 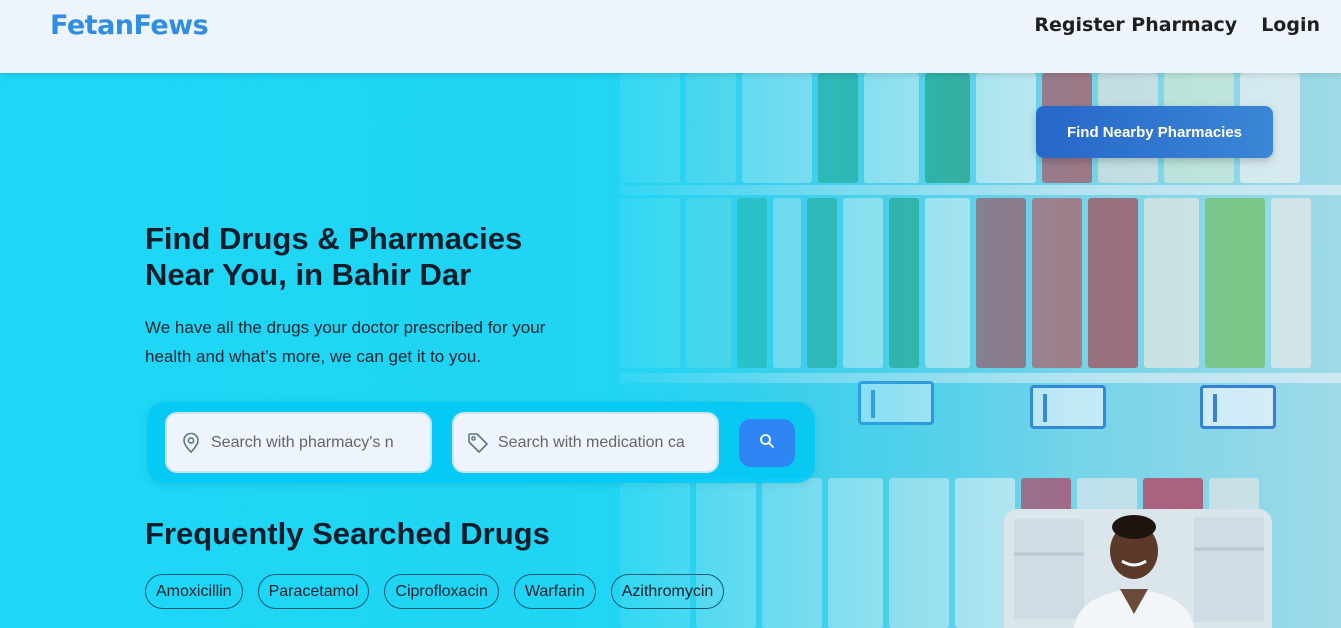 What do you see at coordinates (334, 238) in the screenshot?
I see `hero-headline-line1: Find Drugs & Pharmacies` at bounding box center [334, 238].